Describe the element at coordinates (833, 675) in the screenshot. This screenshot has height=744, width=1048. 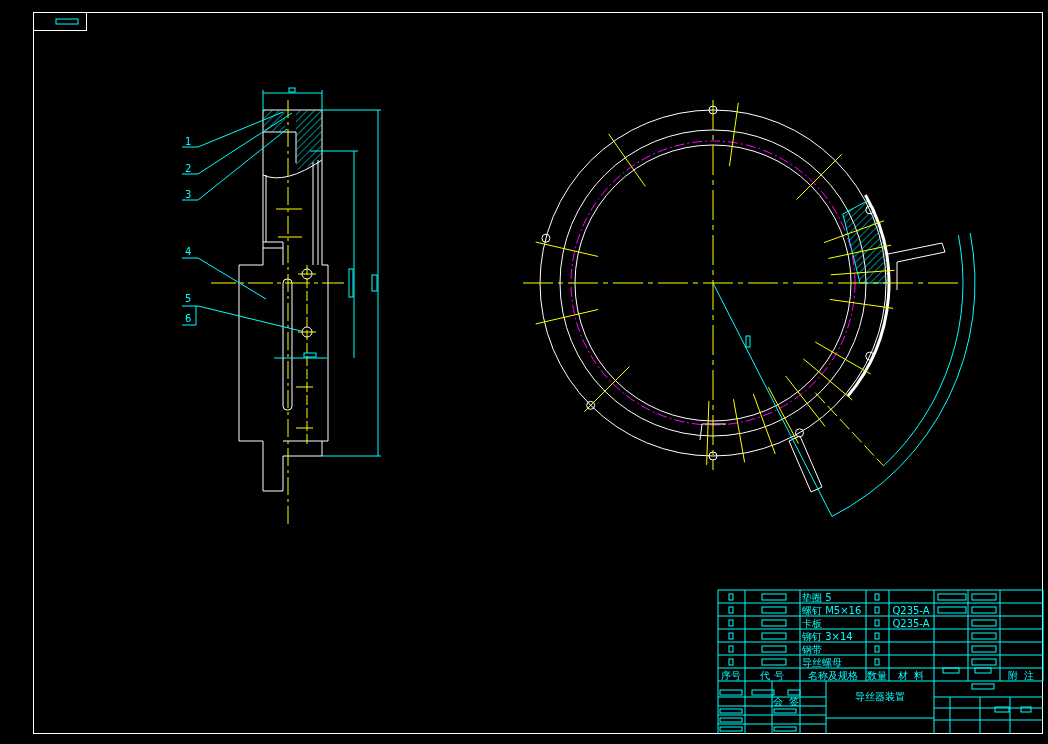
I see `column-header: 名称及规格` at that location.